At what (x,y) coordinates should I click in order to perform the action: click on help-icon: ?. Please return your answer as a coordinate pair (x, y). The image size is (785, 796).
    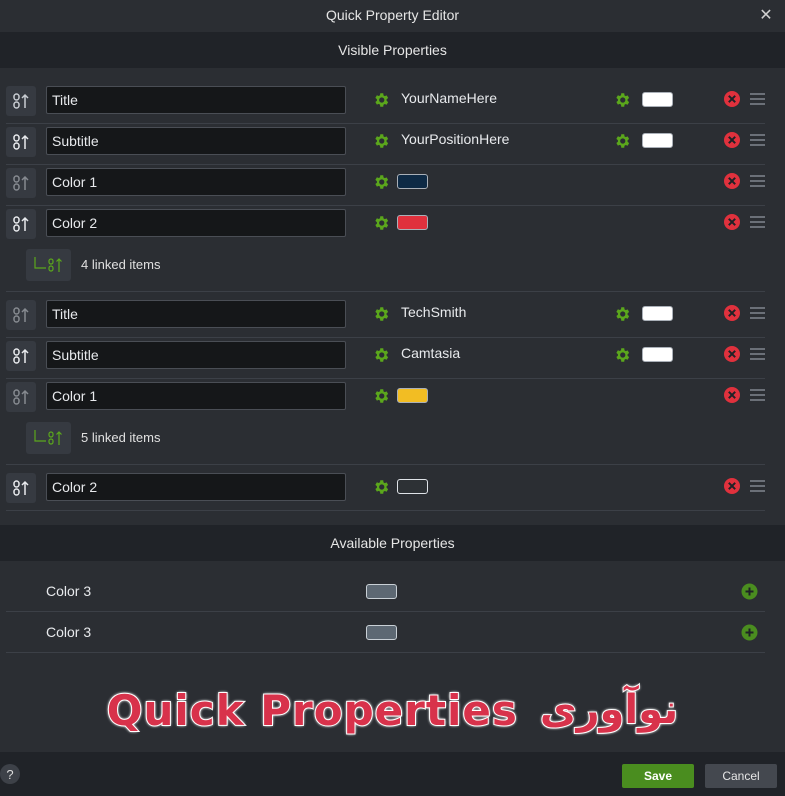
    Looking at the image, I should click on (10, 774).